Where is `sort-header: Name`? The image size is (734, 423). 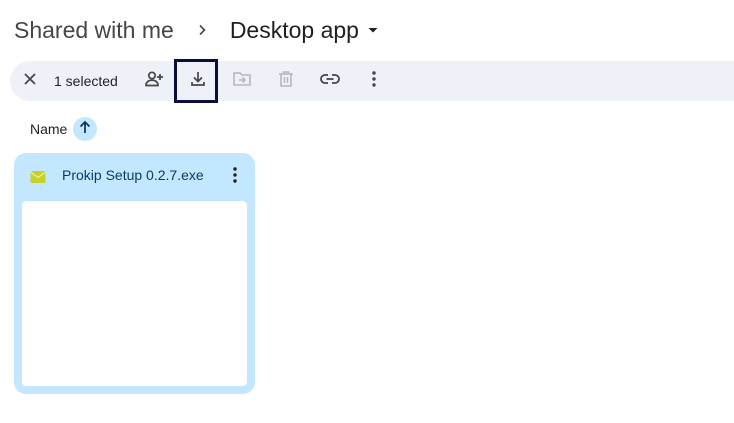
sort-header: Name is located at coordinates (64, 129).